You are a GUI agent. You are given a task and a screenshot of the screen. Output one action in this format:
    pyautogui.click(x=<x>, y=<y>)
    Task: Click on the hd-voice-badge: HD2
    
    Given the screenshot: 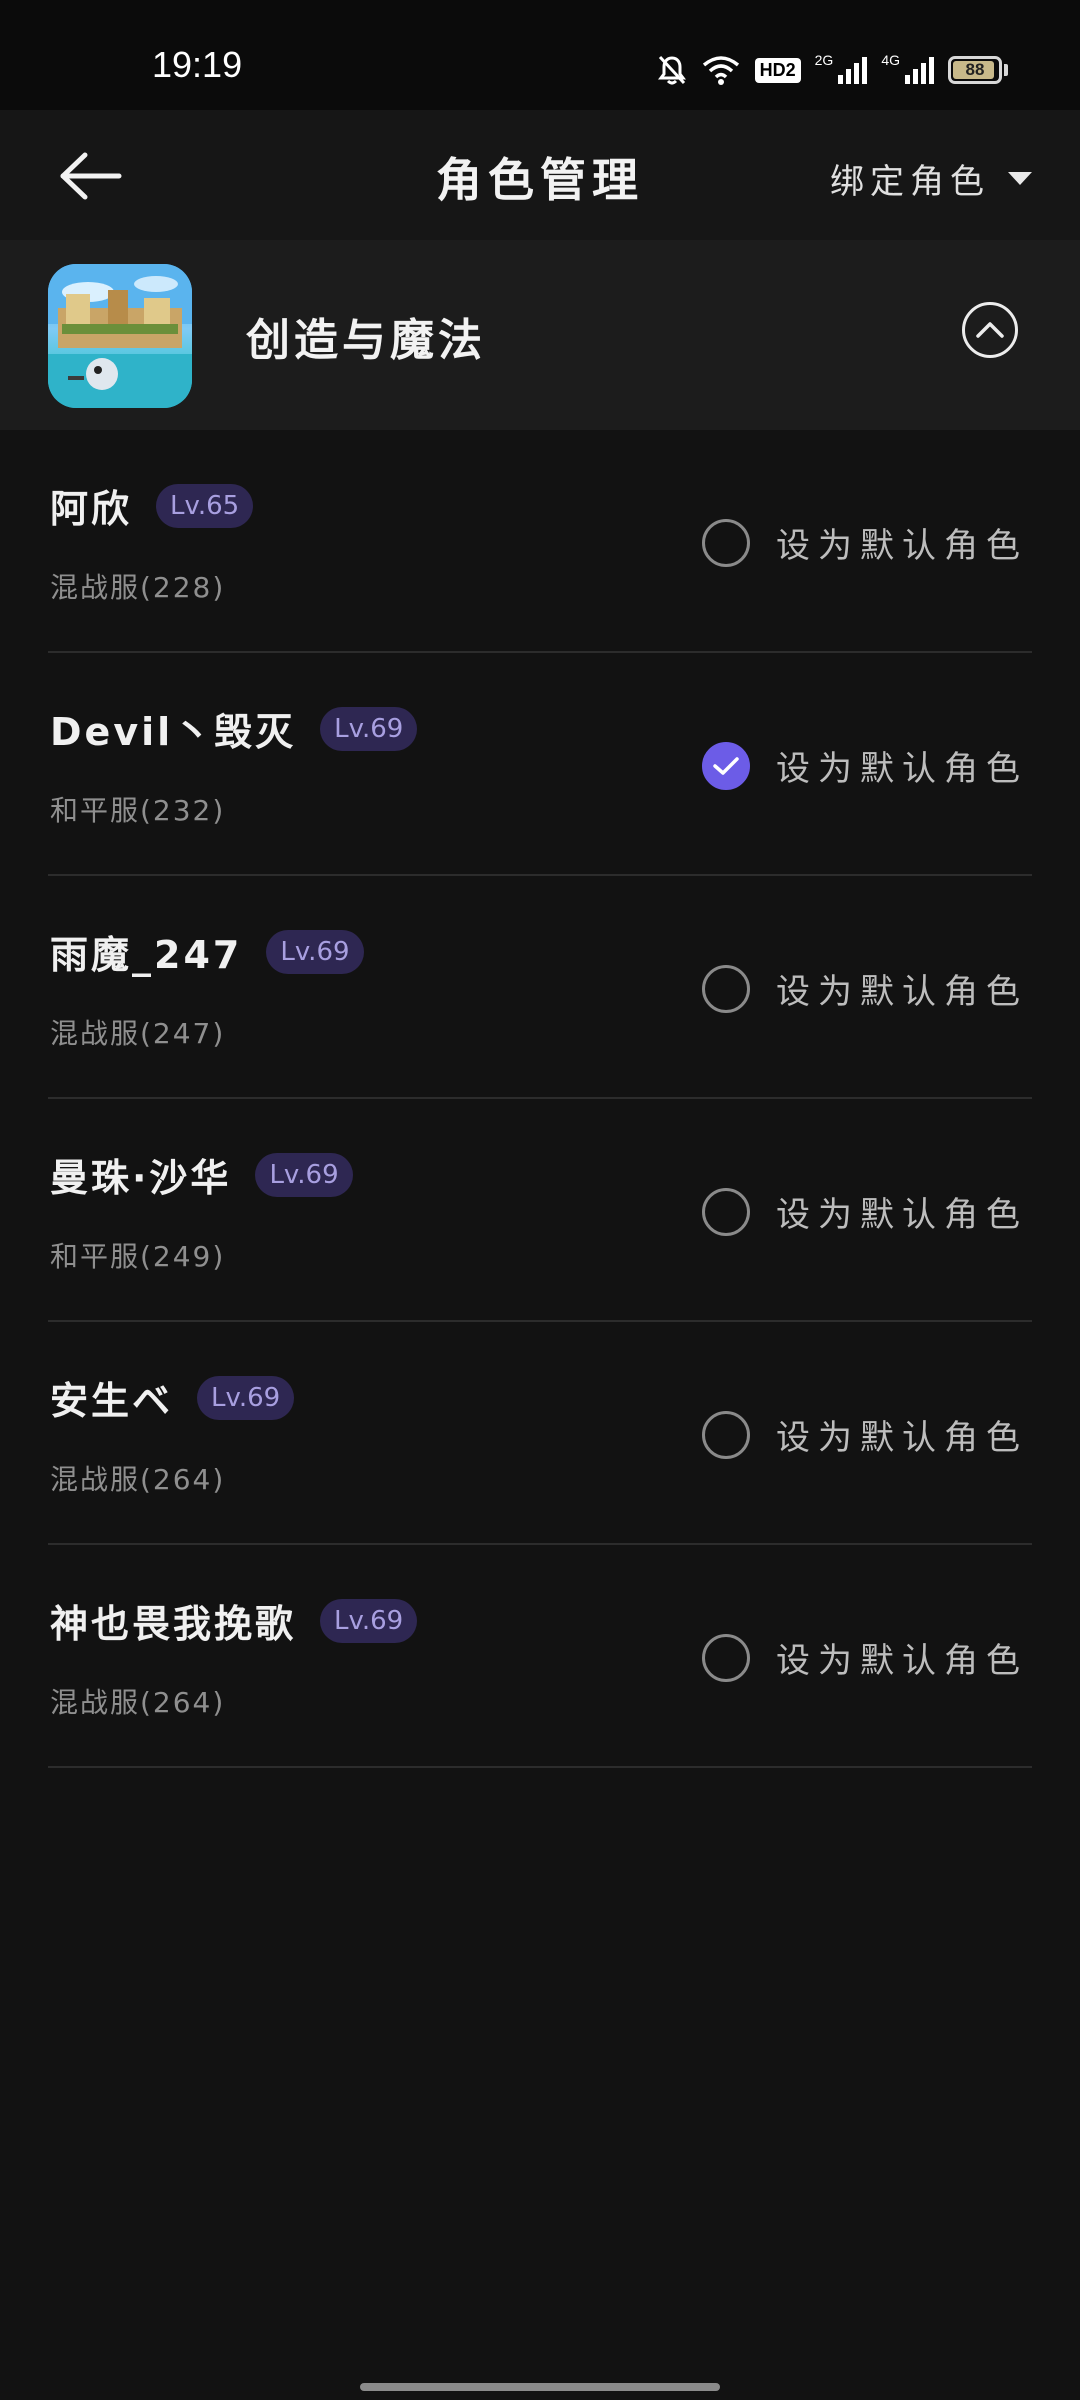 What is the action you would take?
    pyautogui.click(x=777, y=70)
    